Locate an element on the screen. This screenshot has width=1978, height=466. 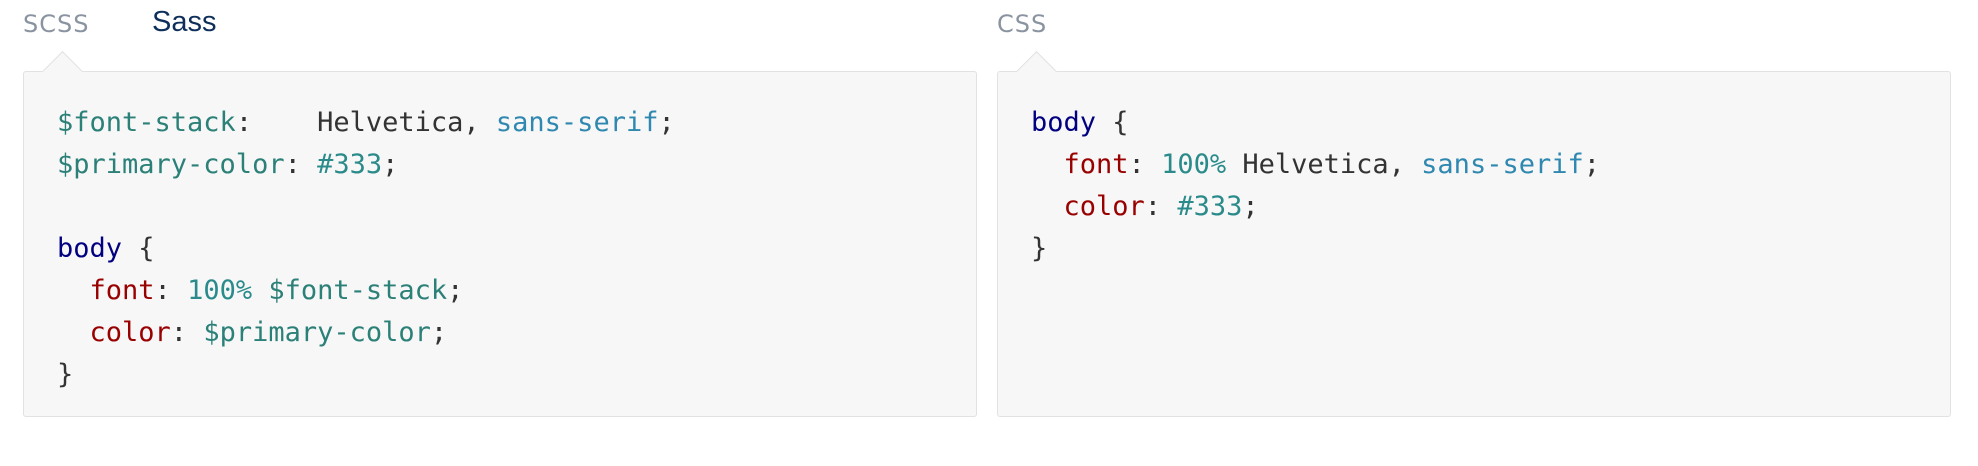
code-line: $font-stack: Helvetica, sans-serif; is located at coordinates (366, 123).